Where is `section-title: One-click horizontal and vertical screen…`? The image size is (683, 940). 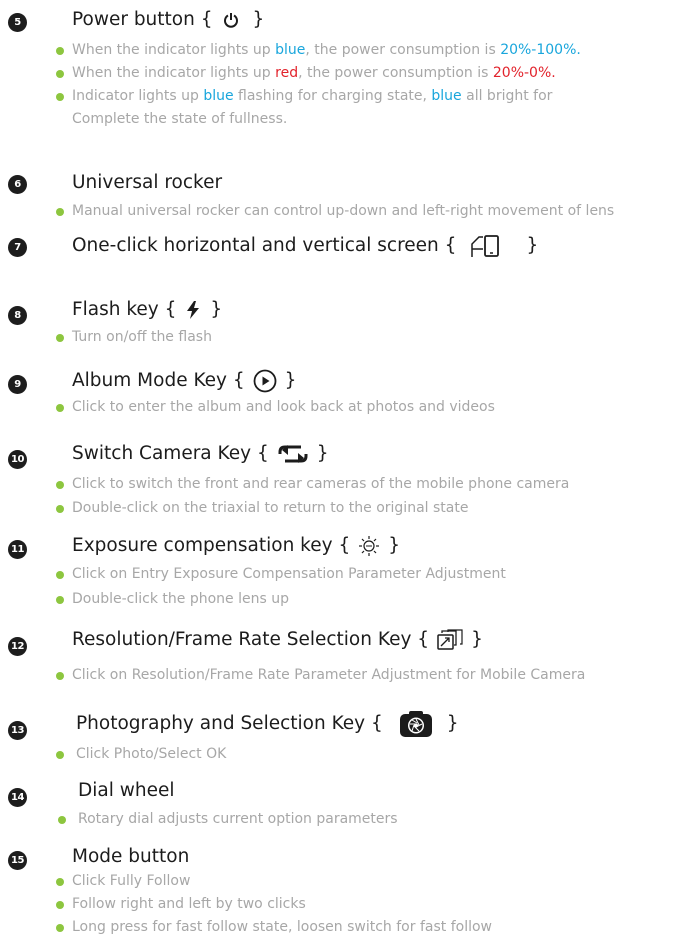 section-title: One-click horizontal and vertical screen… is located at coordinates (305, 246).